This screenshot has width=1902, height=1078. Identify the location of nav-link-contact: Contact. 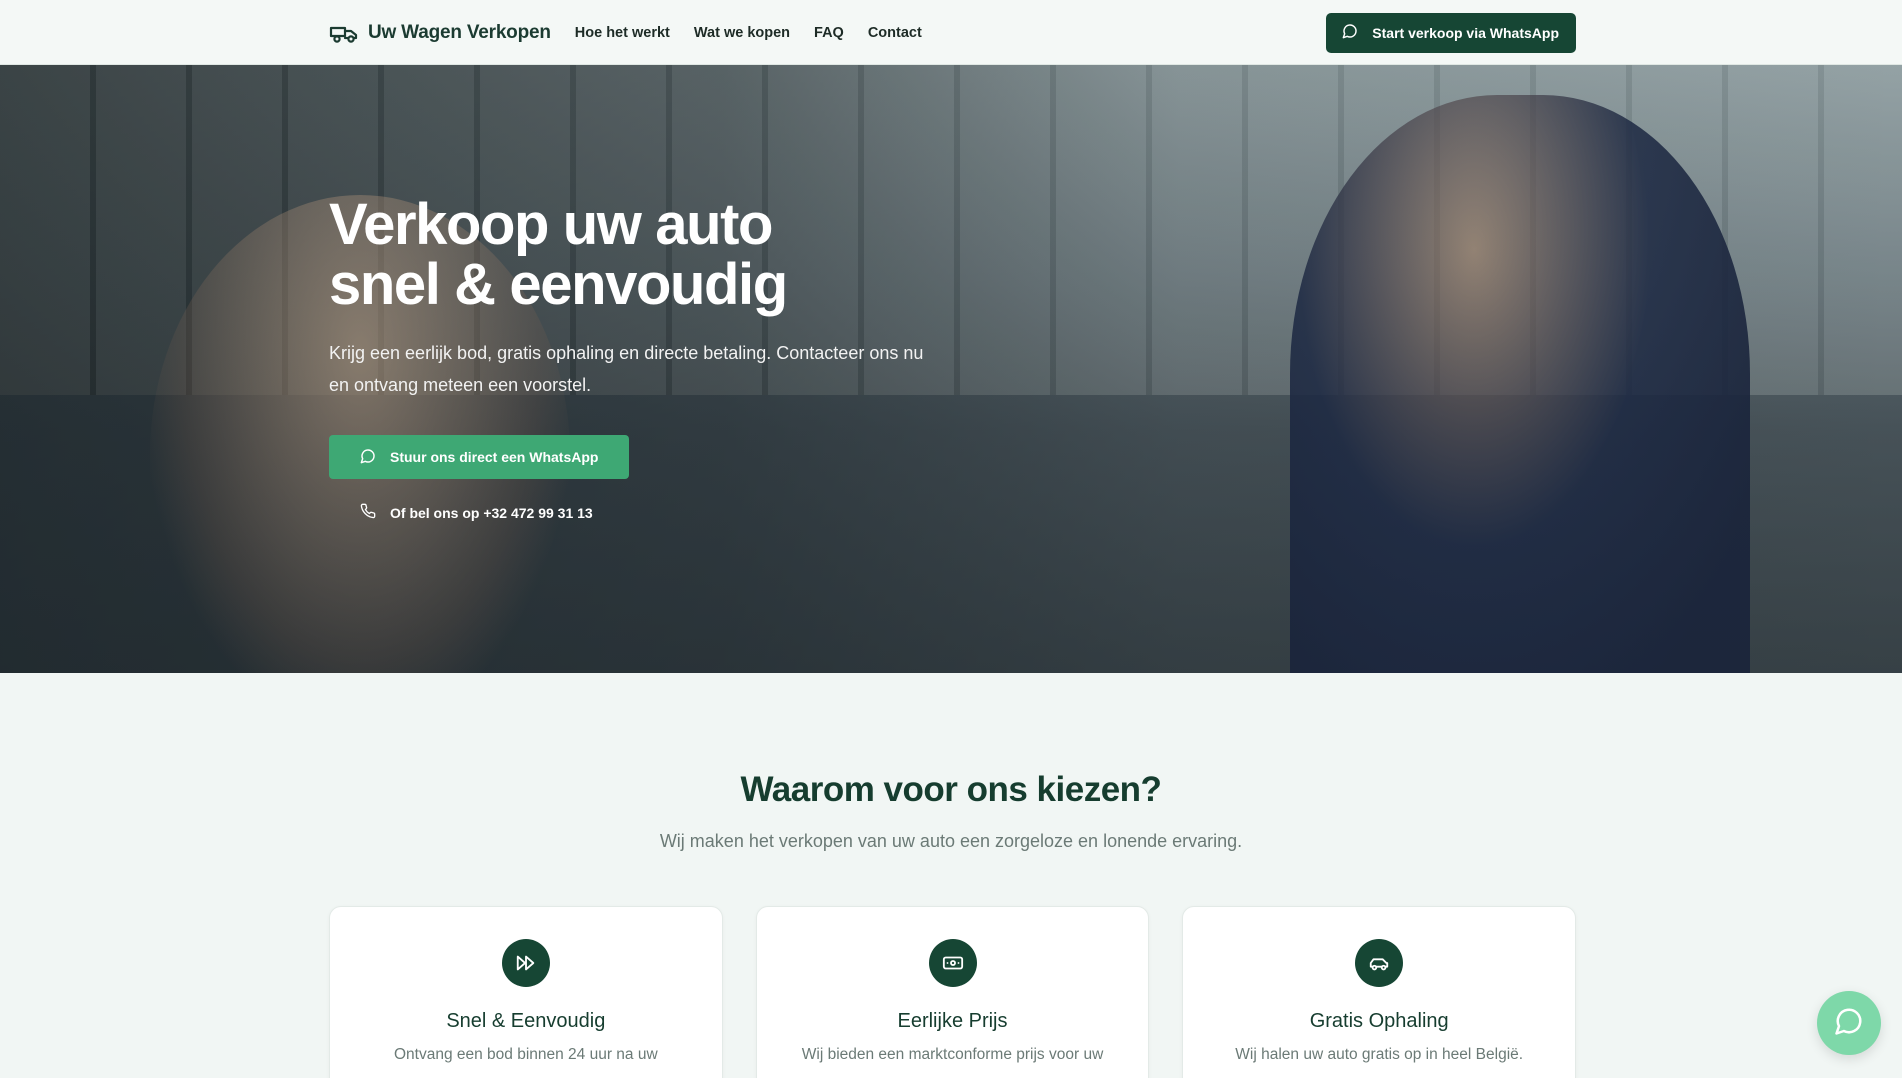
(895, 33).